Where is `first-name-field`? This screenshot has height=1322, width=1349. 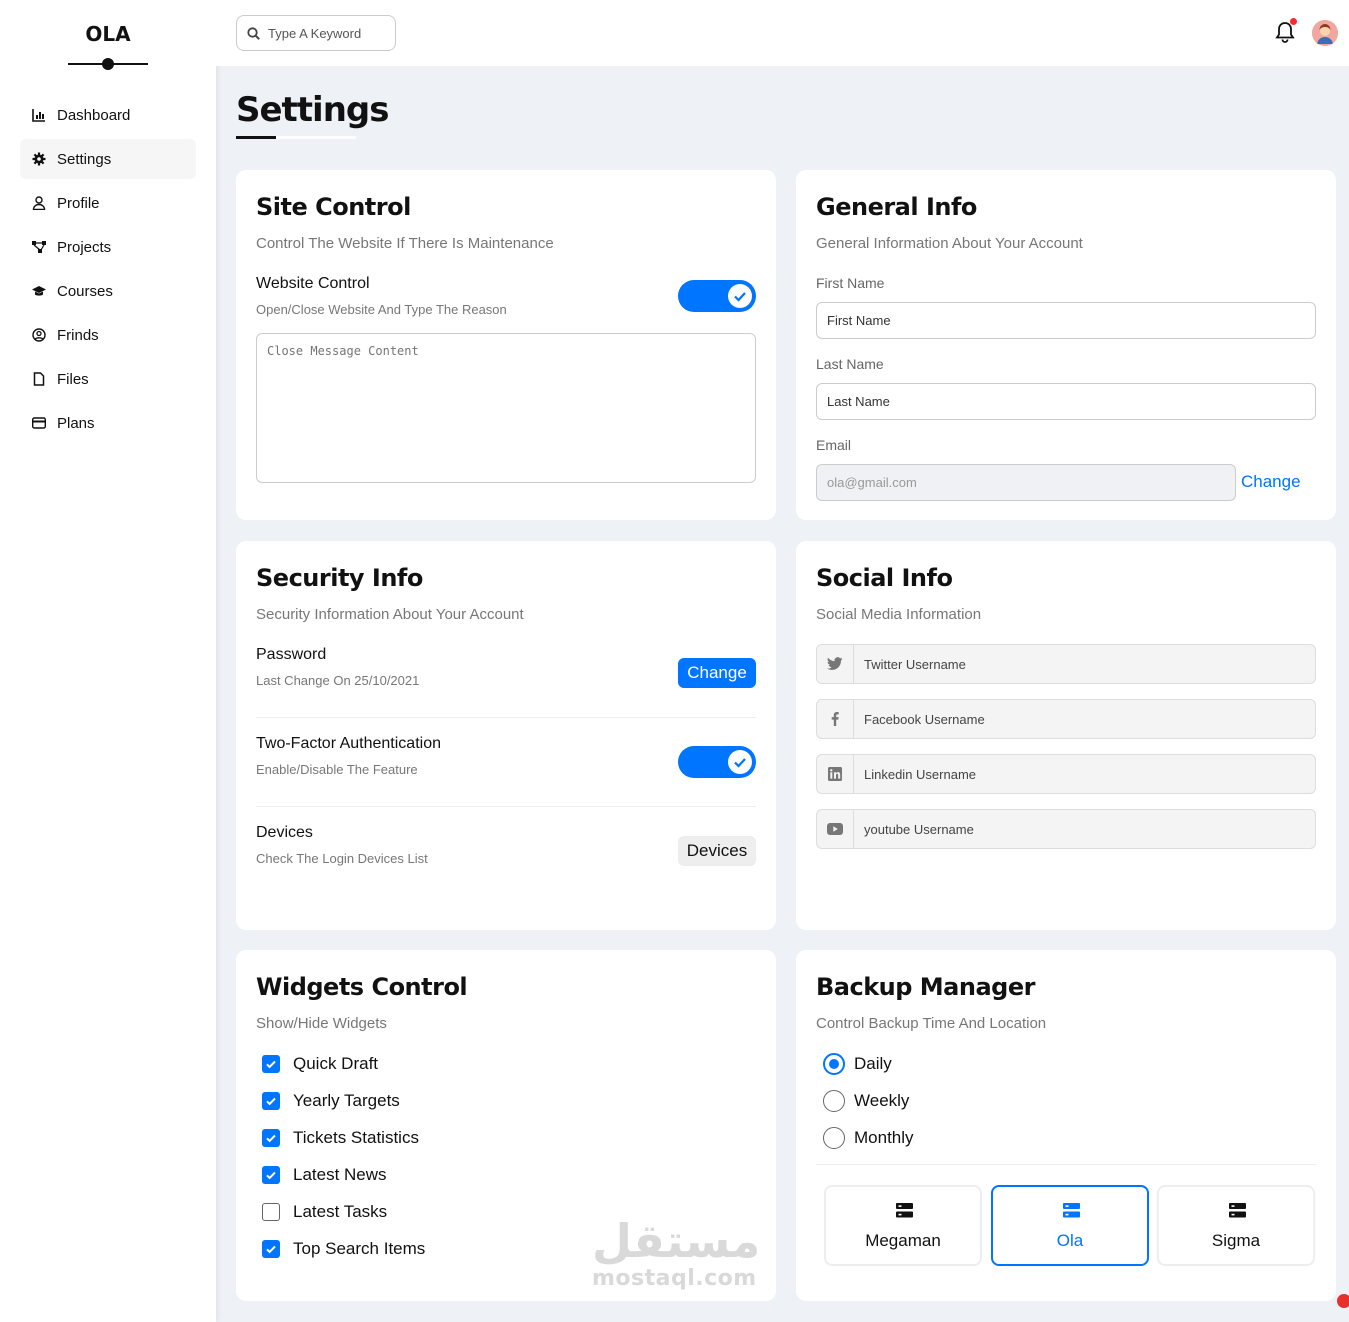
first-name-field is located at coordinates (1066, 320).